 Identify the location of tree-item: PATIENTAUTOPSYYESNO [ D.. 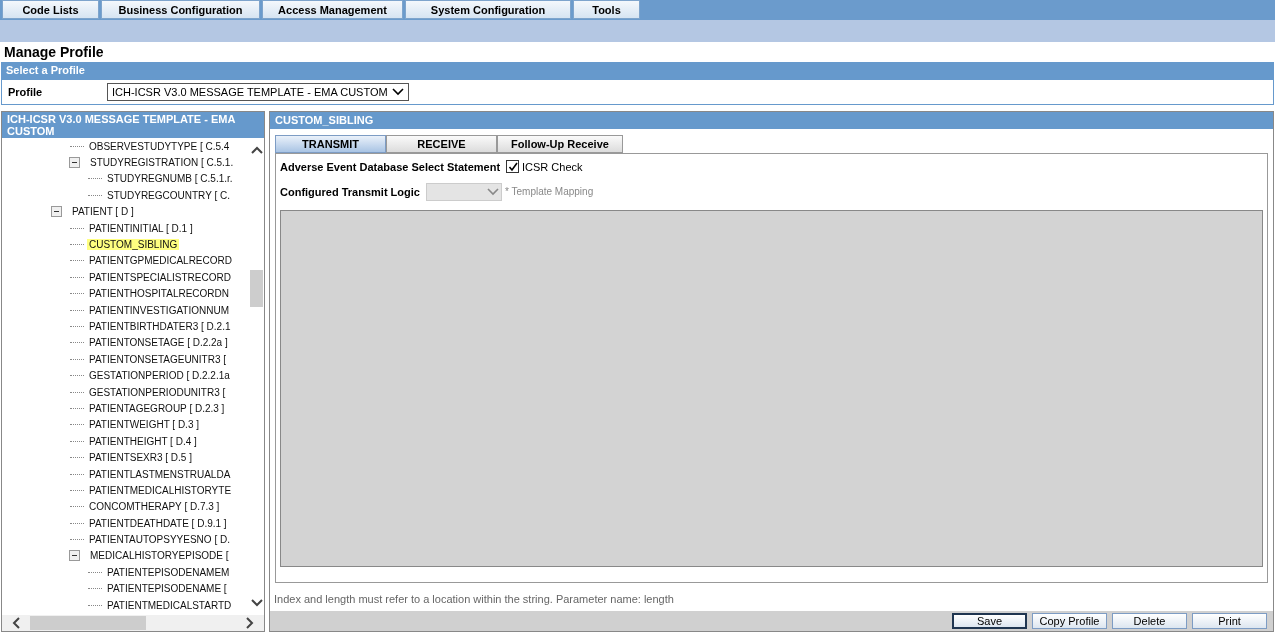
(159, 540).